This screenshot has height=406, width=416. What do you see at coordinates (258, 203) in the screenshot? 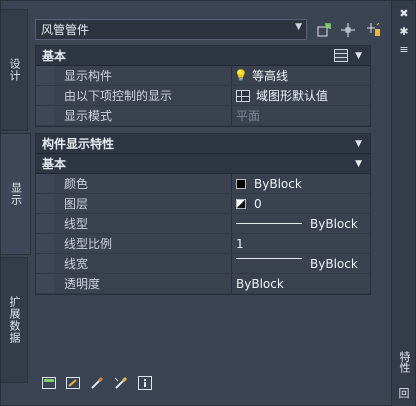
I see `prop-value-text: 0` at bounding box center [258, 203].